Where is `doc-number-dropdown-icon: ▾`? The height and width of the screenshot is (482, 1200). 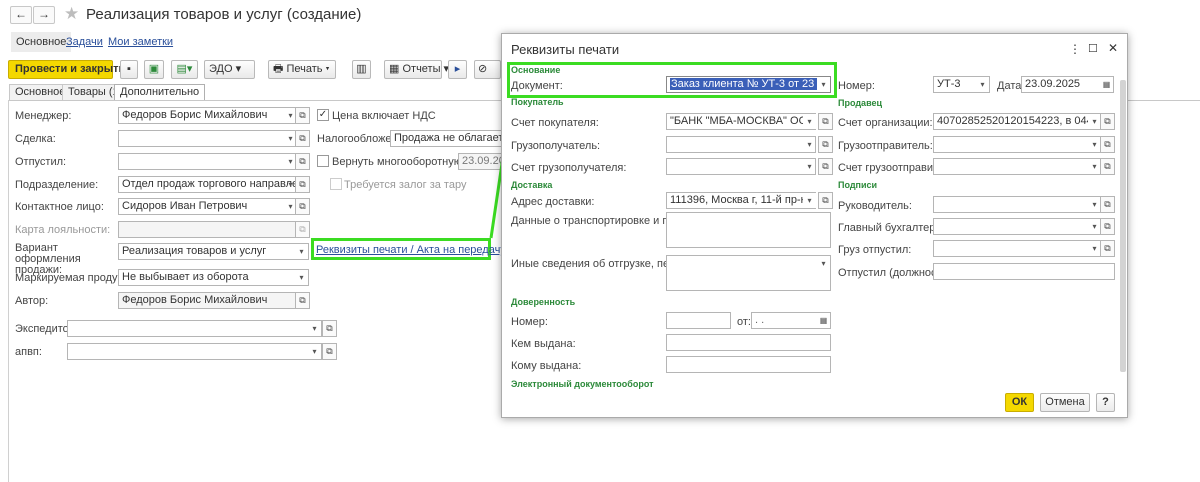
doc-number-dropdown-icon: ▾ is located at coordinates (982, 84).